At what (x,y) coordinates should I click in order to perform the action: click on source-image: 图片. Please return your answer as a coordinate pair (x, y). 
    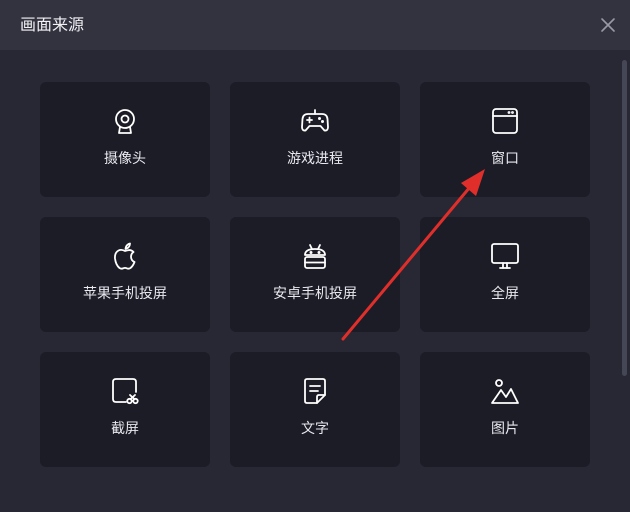
    Looking at the image, I should click on (505, 409).